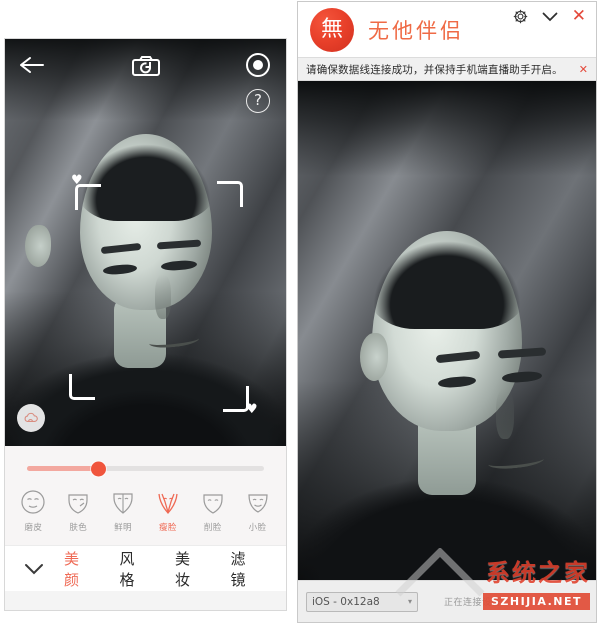 This screenshot has height=624, width=600. What do you see at coordinates (123, 528) in the screenshot?
I see `beauty-option-label: 鲜明` at bounding box center [123, 528].